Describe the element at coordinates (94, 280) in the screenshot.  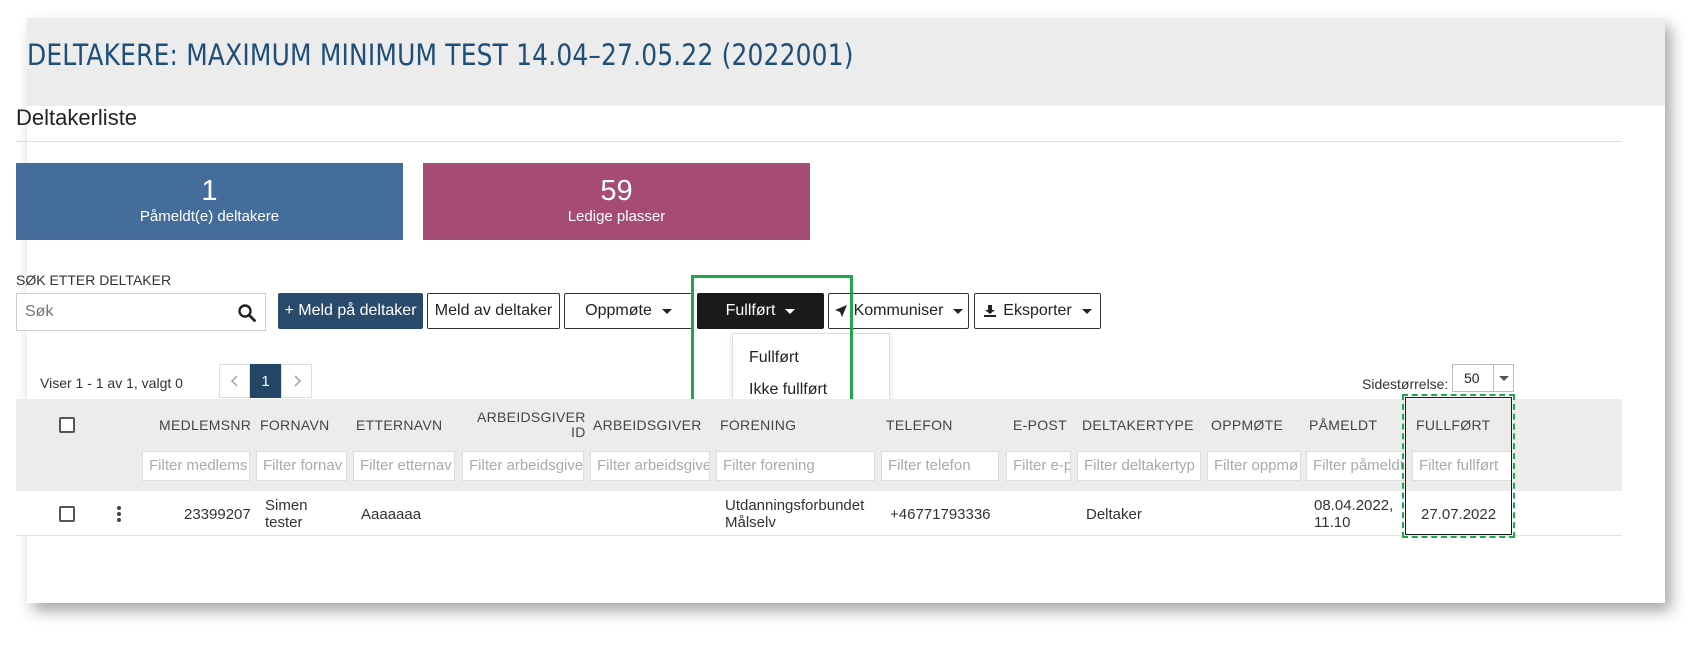
I see `search-label: SØK ETTER DELTAKER` at that location.